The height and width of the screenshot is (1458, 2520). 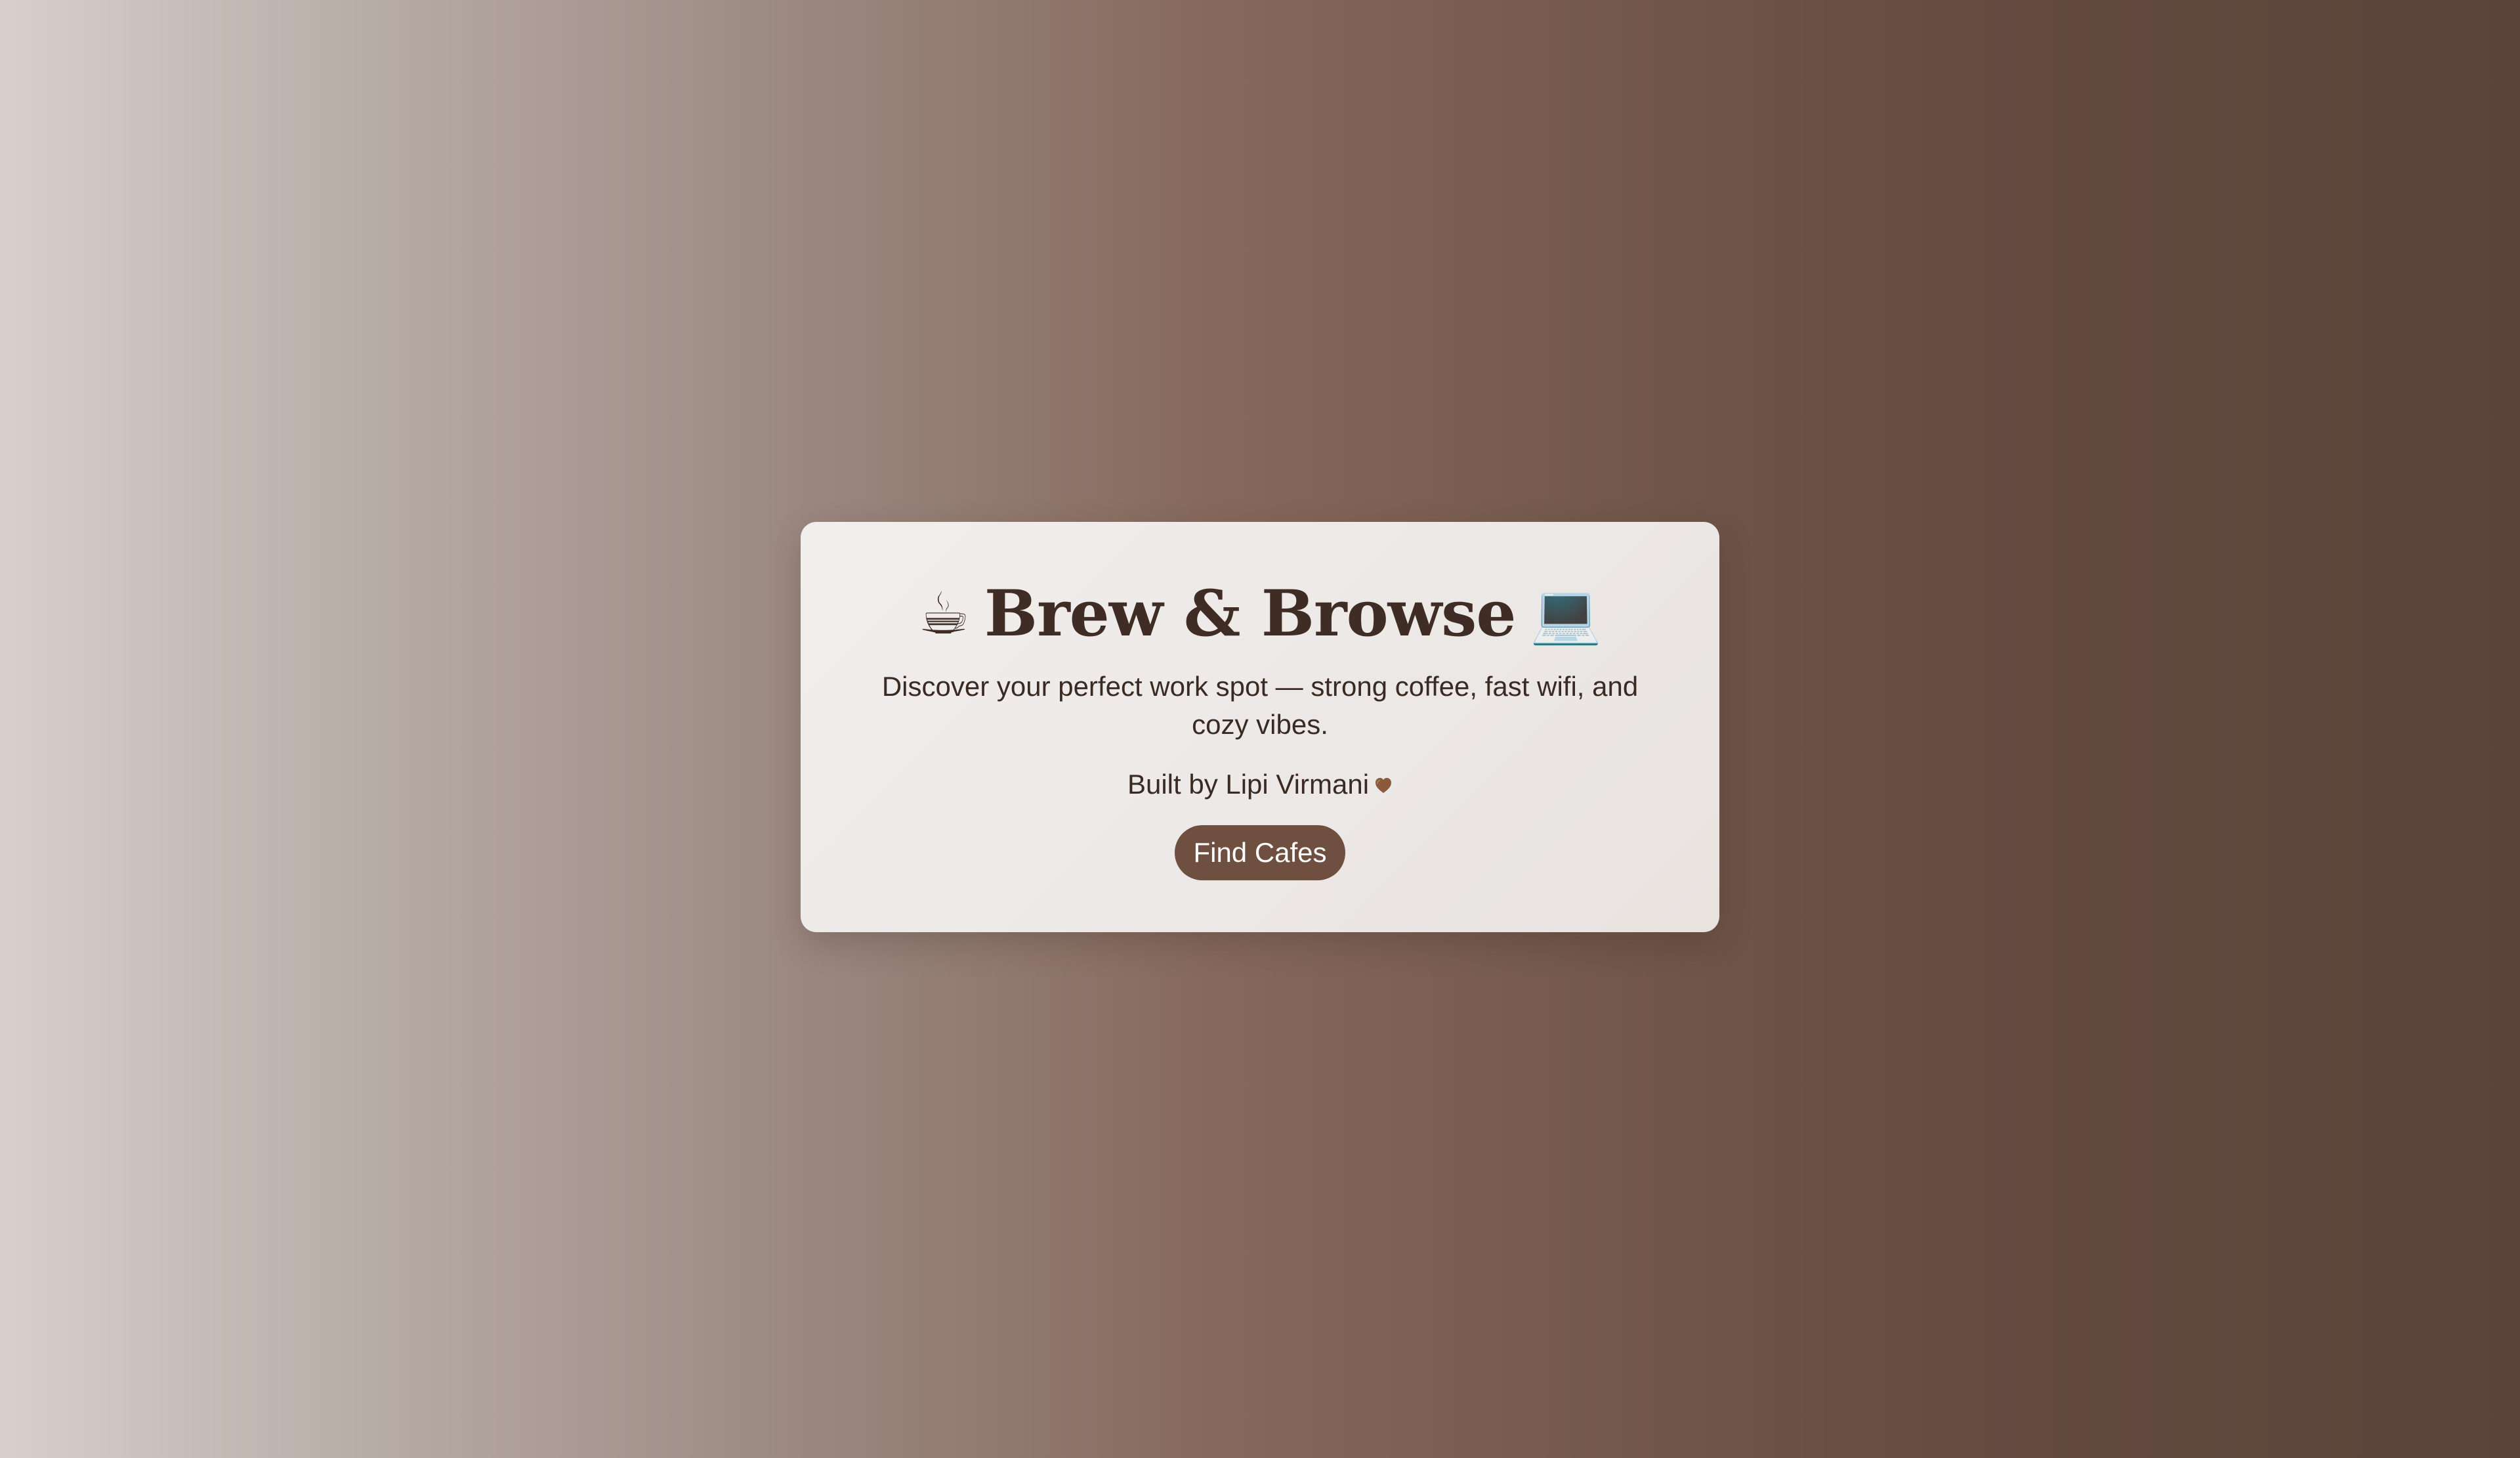 What do you see at coordinates (944, 613) in the screenshot?
I see `coffee-cup-icon: ☕` at bounding box center [944, 613].